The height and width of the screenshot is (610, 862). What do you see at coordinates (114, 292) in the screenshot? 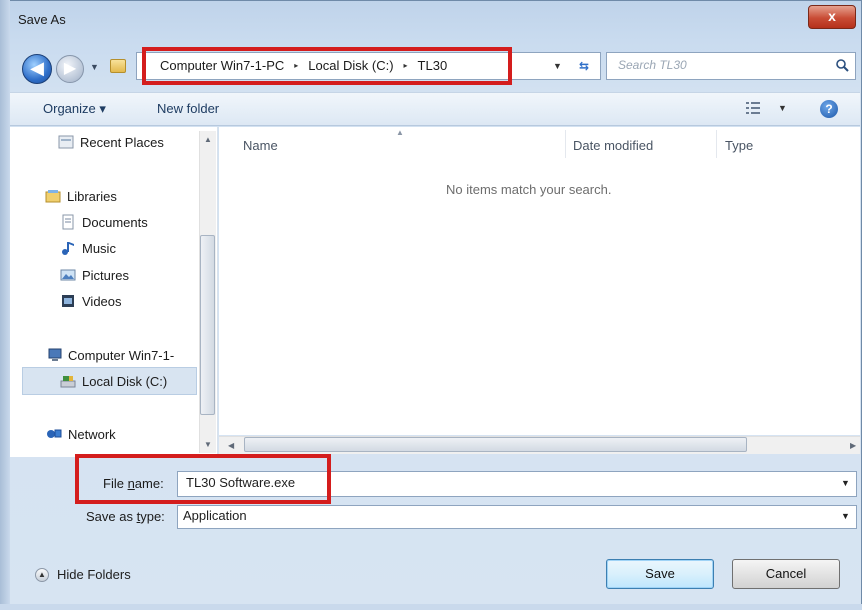
I see `navigation-pane` at bounding box center [114, 292].